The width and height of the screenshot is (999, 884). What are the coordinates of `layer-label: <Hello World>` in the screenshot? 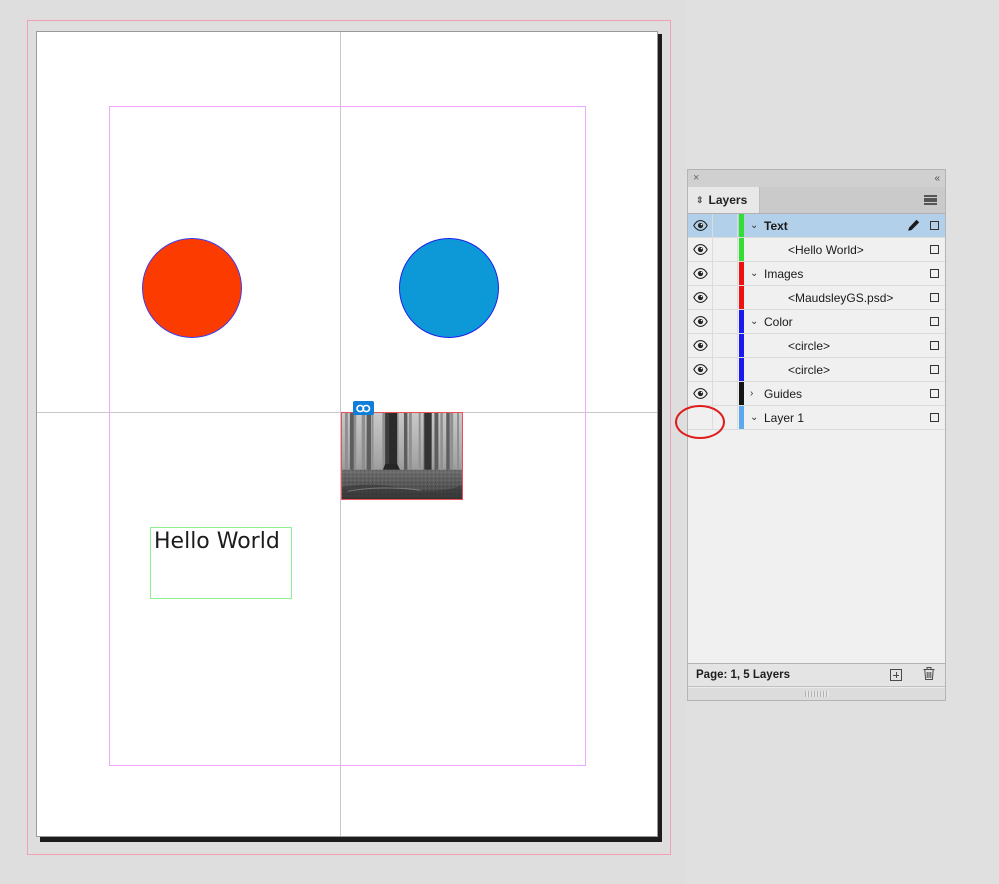 It's located at (826, 249).